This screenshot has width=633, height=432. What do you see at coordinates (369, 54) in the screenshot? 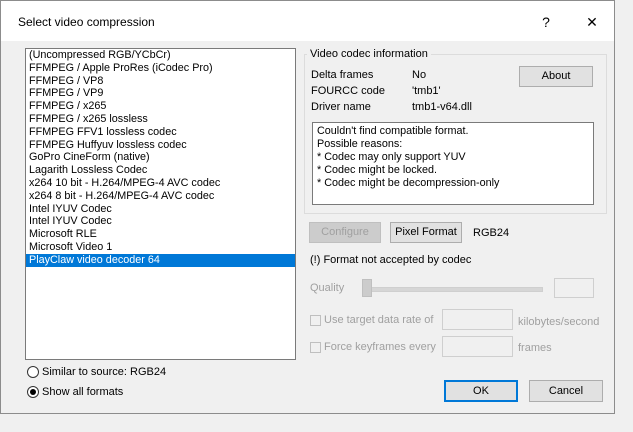
I see `codec-info-group-label: Video codec information` at bounding box center [369, 54].